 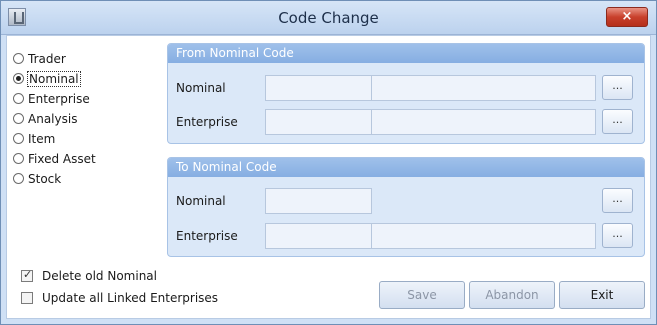 What do you see at coordinates (627, 17) in the screenshot?
I see `close-button: ×` at bounding box center [627, 17].